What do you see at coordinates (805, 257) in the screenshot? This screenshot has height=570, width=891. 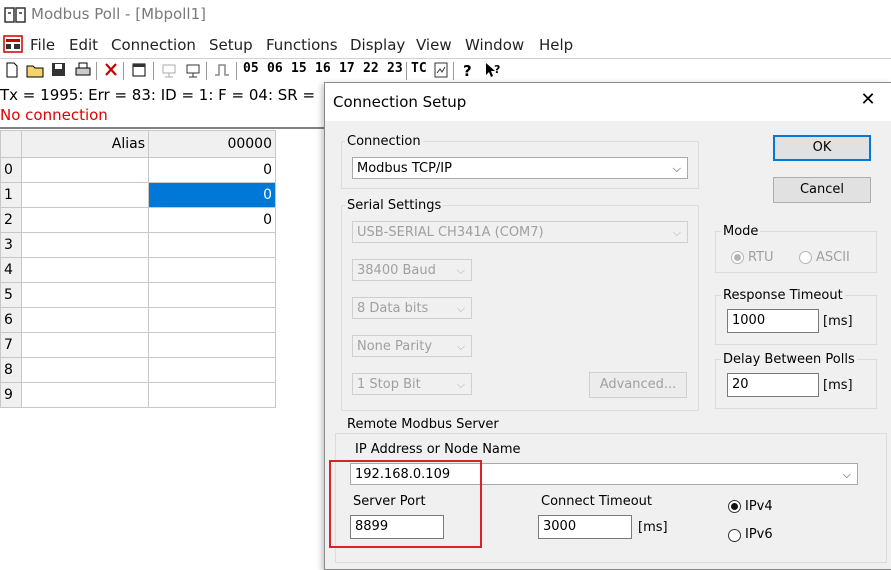 I see `ascii-radio` at bounding box center [805, 257].